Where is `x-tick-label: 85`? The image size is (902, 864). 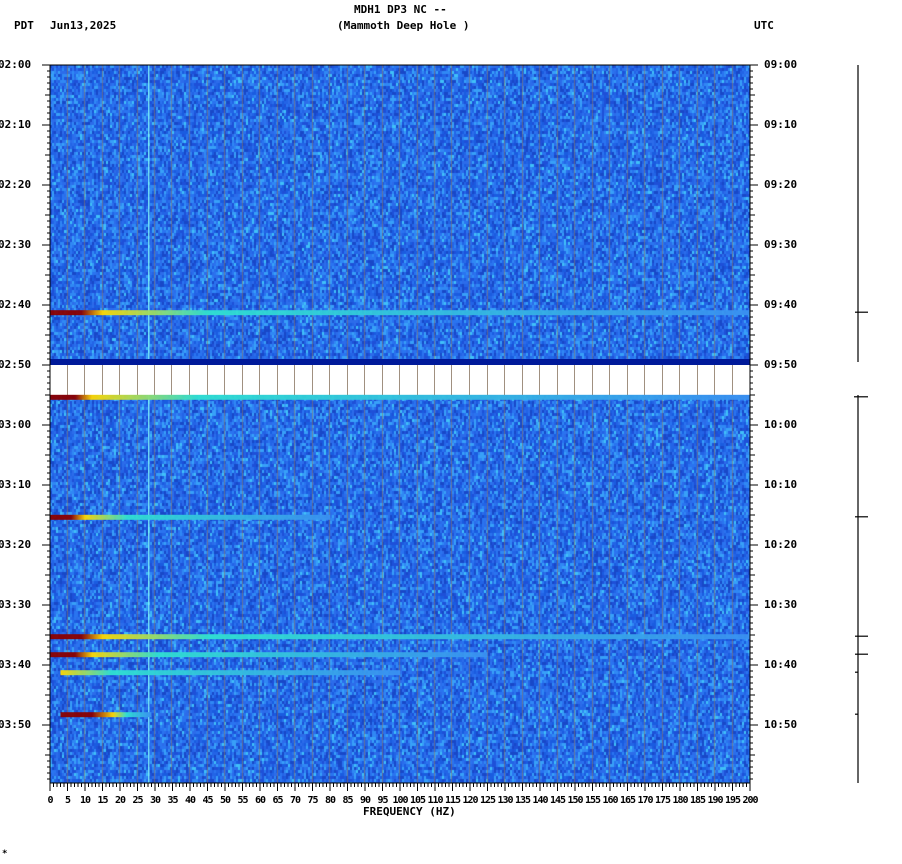
x-tick-label: 85 is located at coordinates (347, 800).